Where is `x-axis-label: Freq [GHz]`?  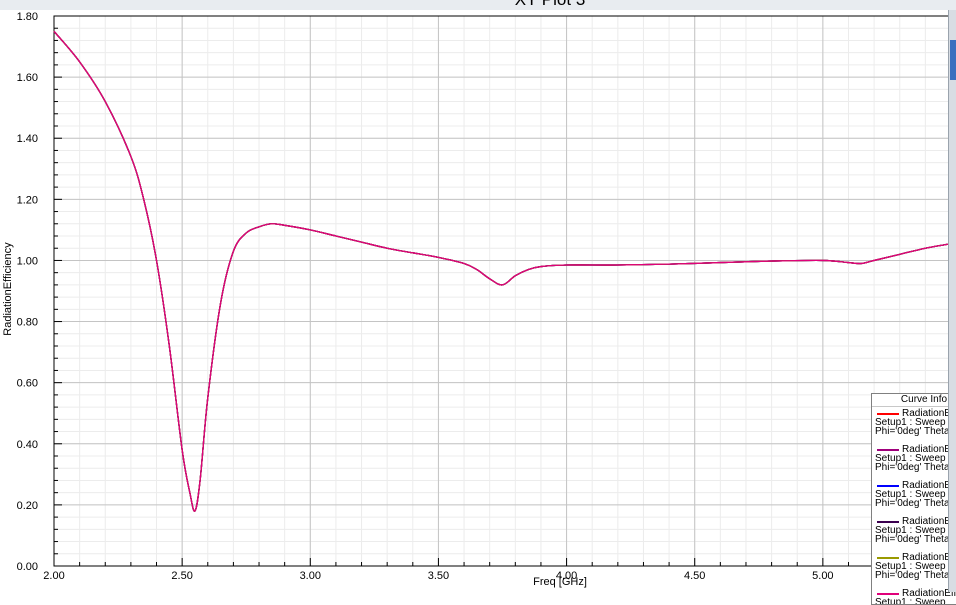
x-axis-label: Freq [GHz] is located at coordinates (560, 582).